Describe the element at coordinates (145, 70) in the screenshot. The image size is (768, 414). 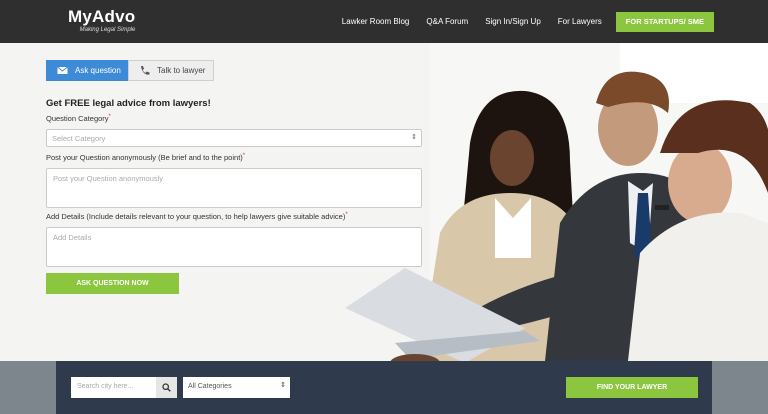
I see `phone-icon` at that location.